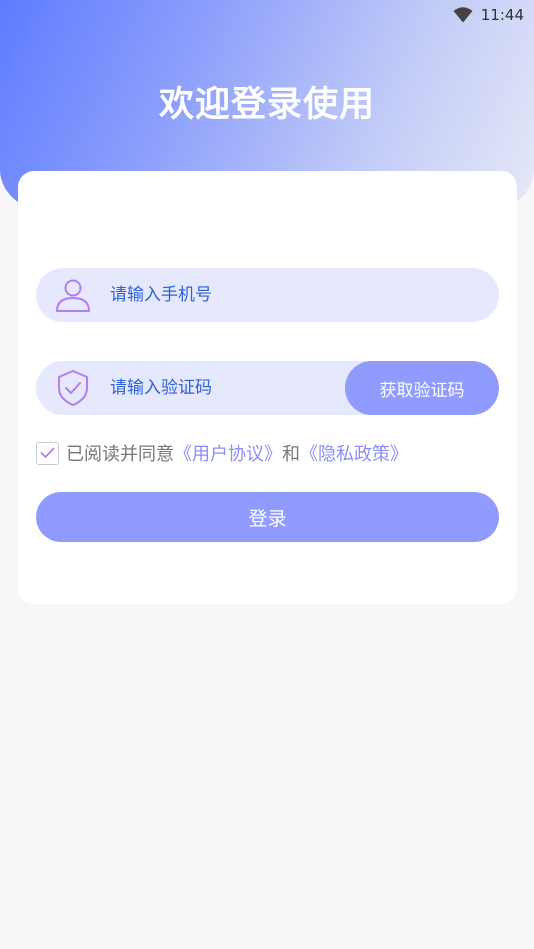  I want to click on agreement-checkbox, so click(47, 453).